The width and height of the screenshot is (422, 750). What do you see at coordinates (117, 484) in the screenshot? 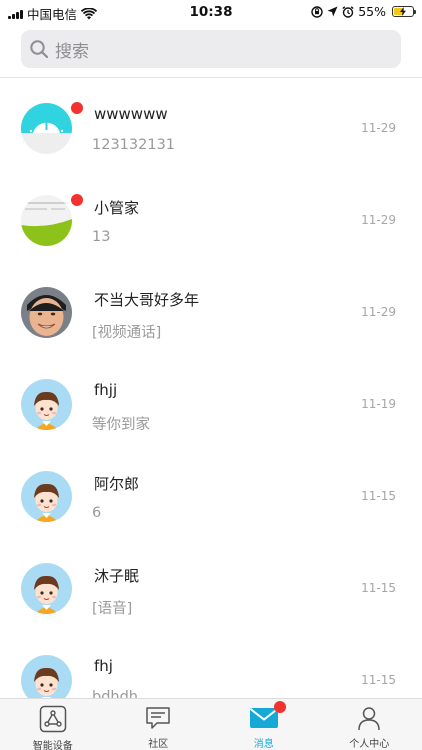
I see `conversation-name: 阿尔郎` at bounding box center [117, 484].